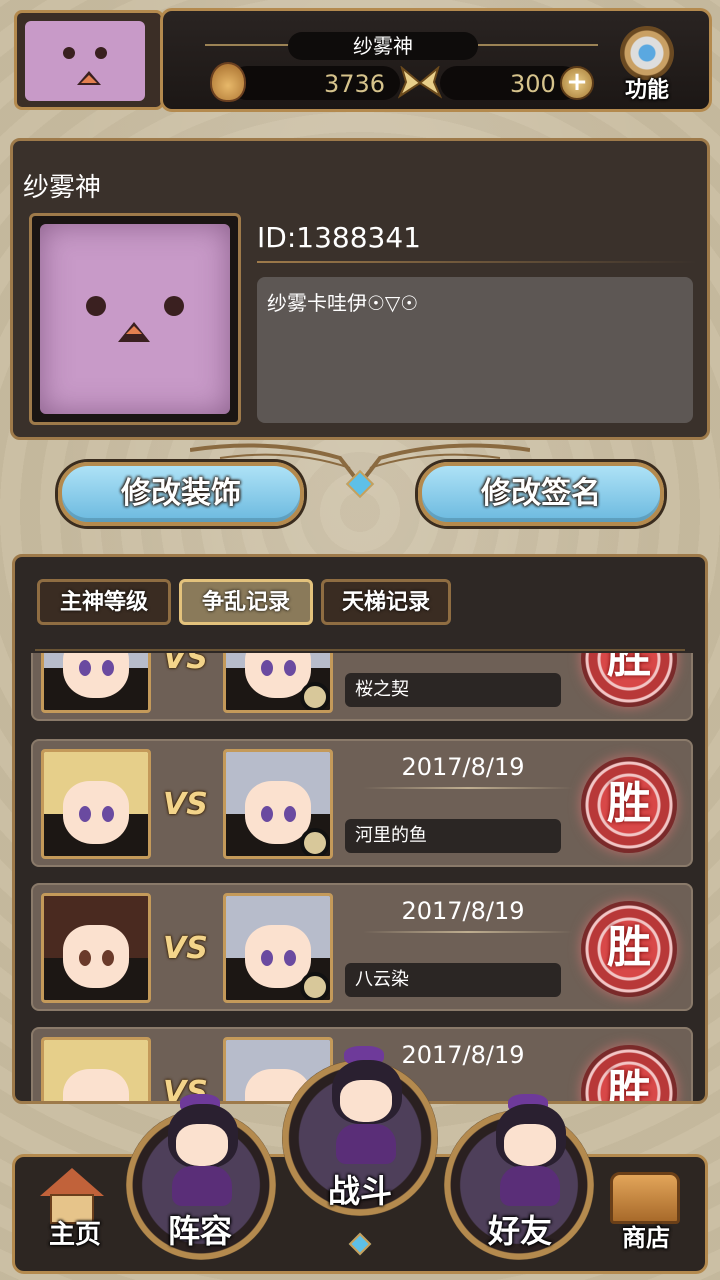  Describe the element at coordinates (453, 980) in the screenshot. I see `opponent-name: 八云染` at that location.